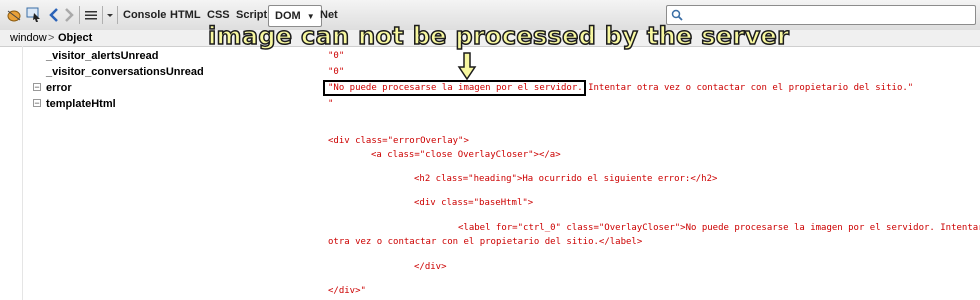  Describe the element at coordinates (498, 36) in the screenshot. I see `annotation-caption: image can not be processed by the server` at that location.